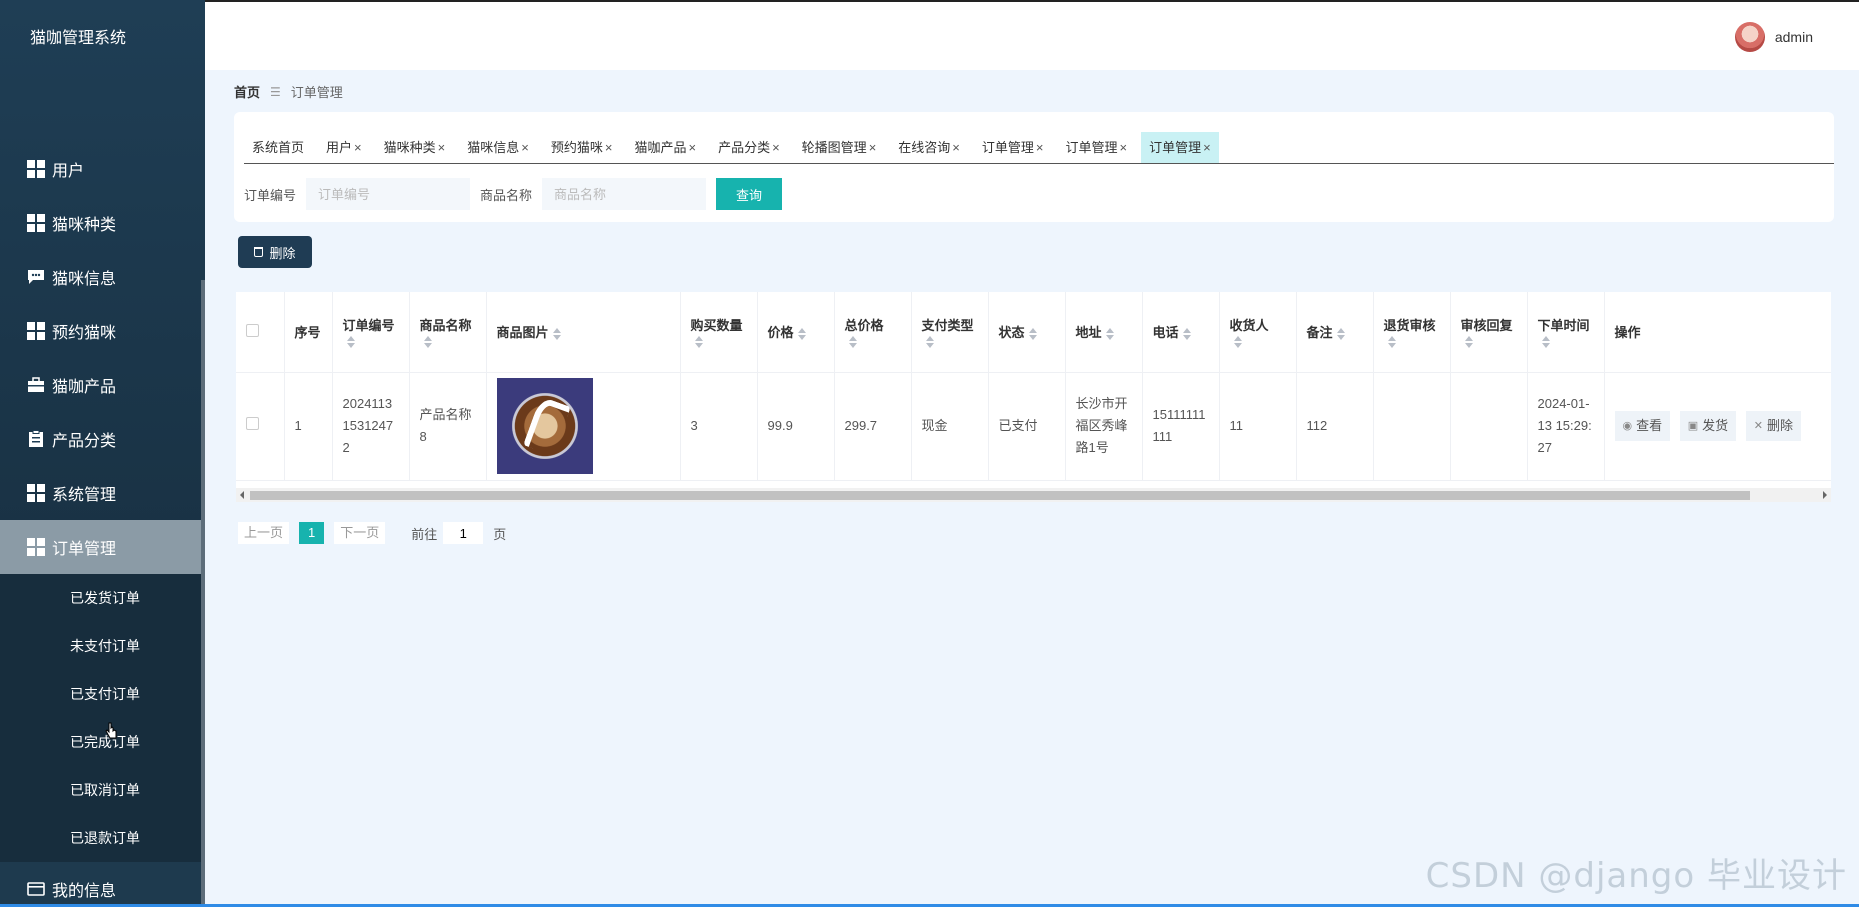 This screenshot has width=1859, height=907. Describe the element at coordinates (1104, 332) in the screenshot. I see `col-header: 地址` at that location.